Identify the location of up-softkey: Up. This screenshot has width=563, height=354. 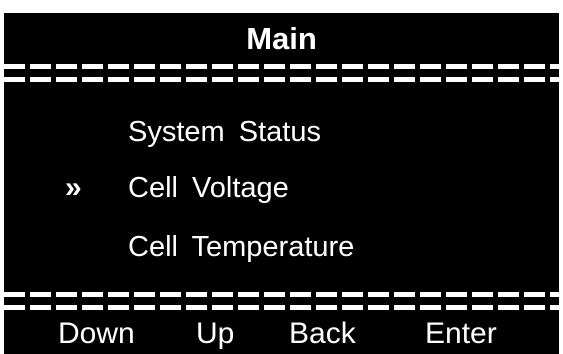
(215, 334).